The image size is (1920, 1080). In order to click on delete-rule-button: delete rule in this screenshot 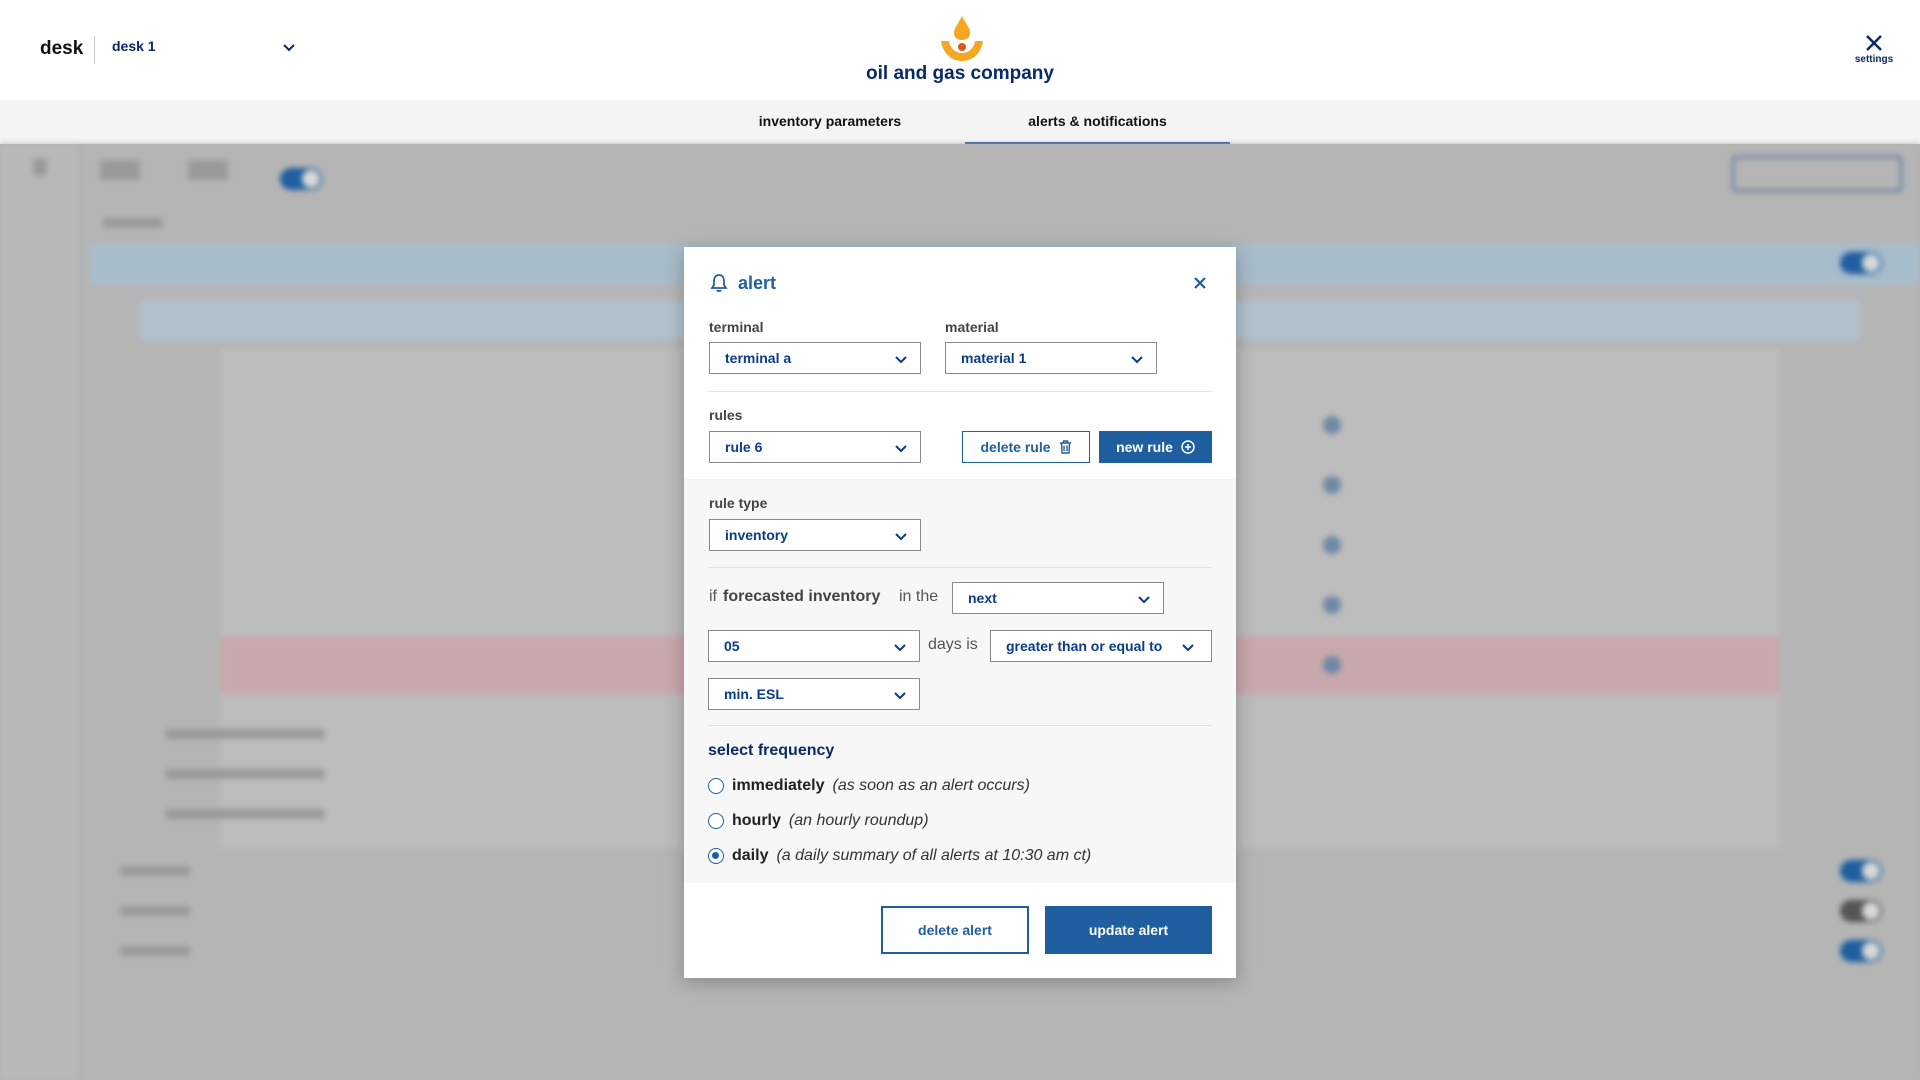, I will do `click(1026, 447)`.